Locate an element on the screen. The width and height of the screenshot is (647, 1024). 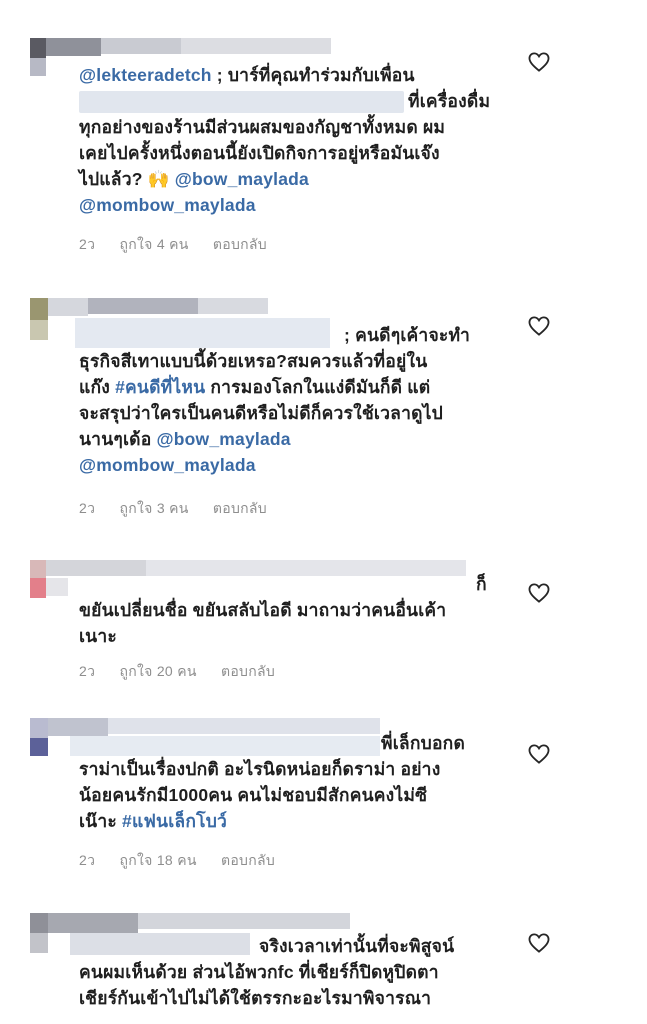
hashtag-link: #คนดีที่ไหน is located at coordinates (160, 387).